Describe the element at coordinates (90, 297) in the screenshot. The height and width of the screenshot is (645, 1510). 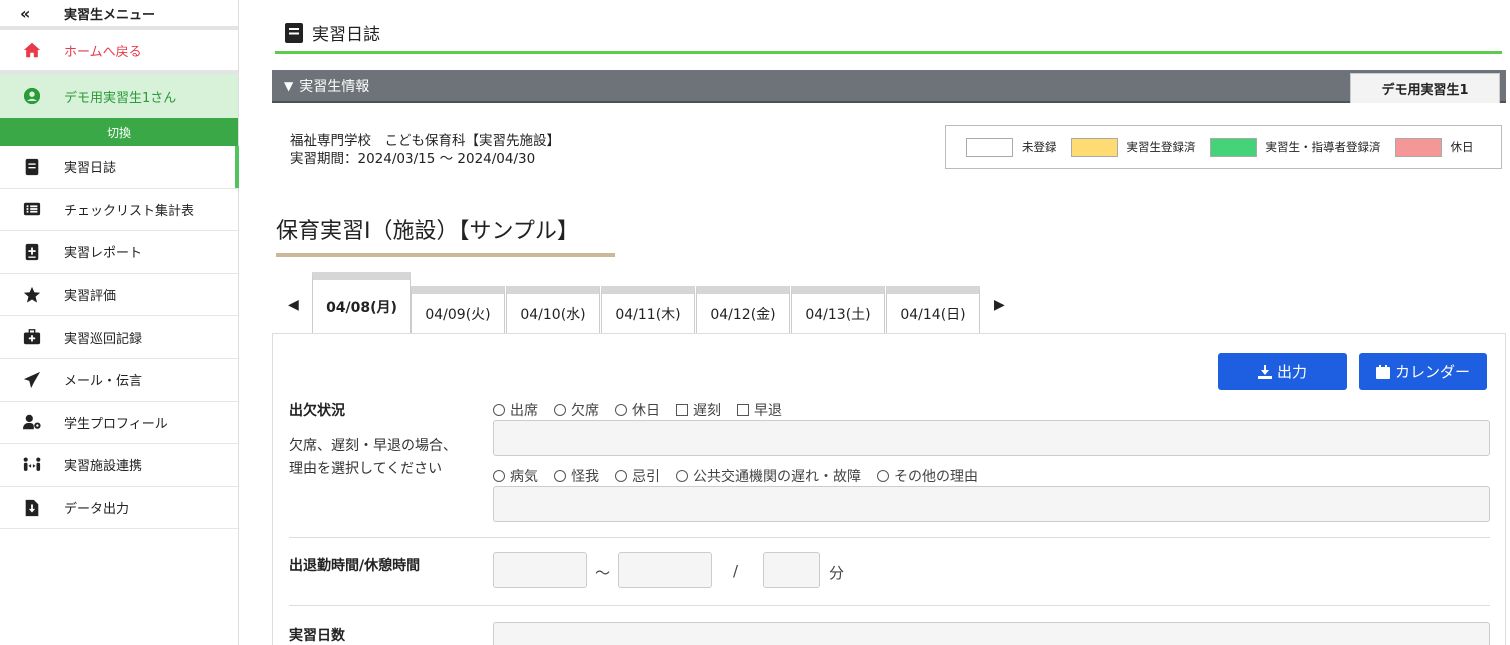
I see `sidebar-item-label: 実習評価` at that location.